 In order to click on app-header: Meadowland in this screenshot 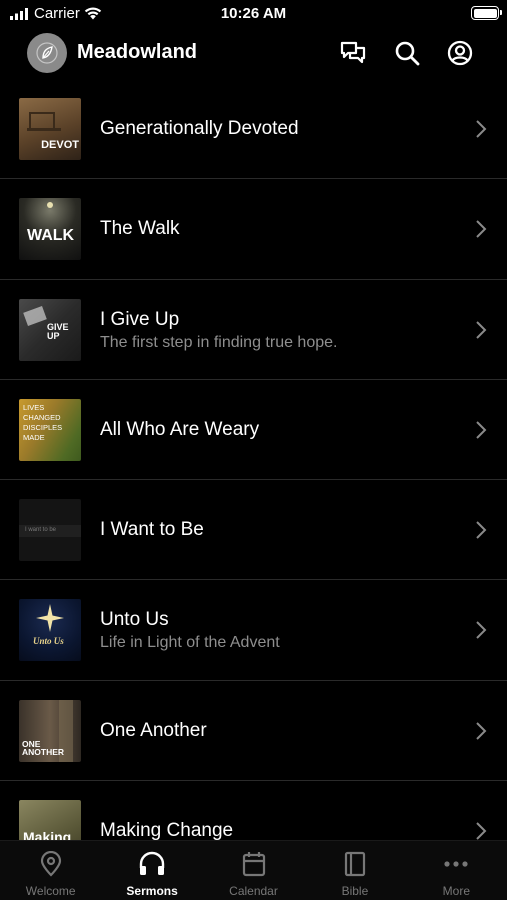, I will do `click(253, 53)`.